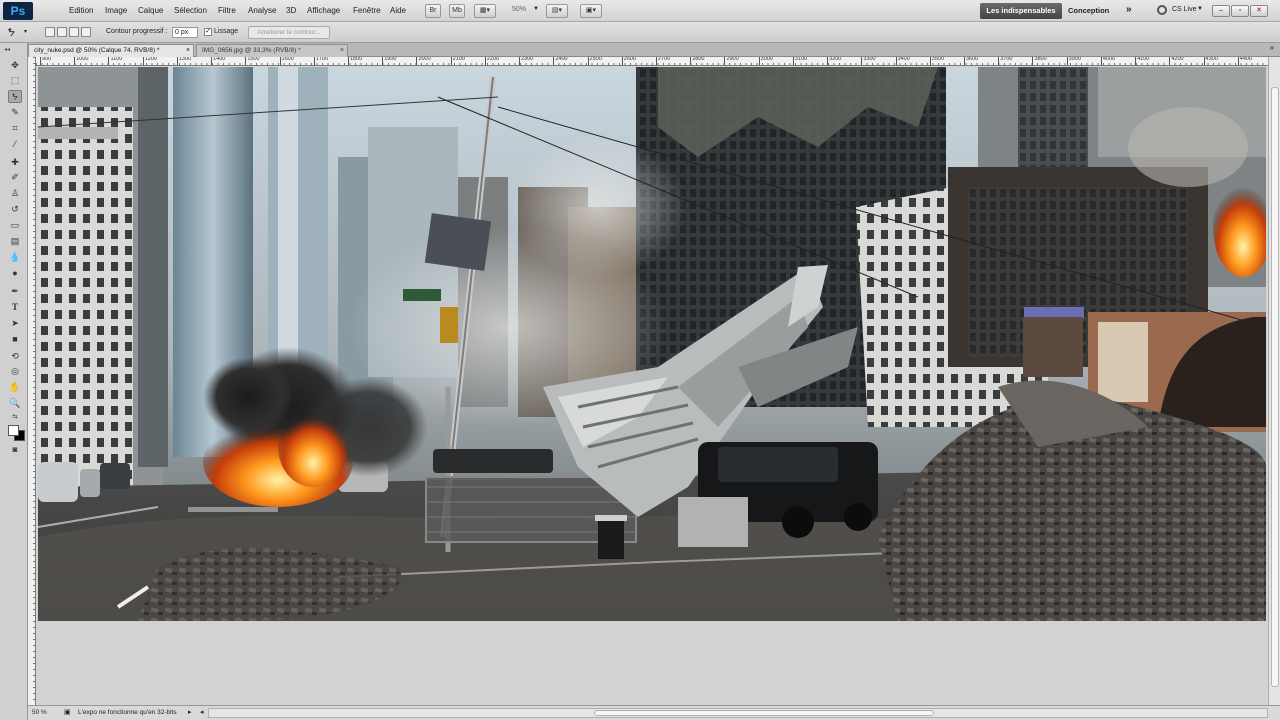 The height and width of the screenshot is (720, 1280). Describe the element at coordinates (834, 61) in the screenshot. I see `ruler-tick-label: 3200` at that location.